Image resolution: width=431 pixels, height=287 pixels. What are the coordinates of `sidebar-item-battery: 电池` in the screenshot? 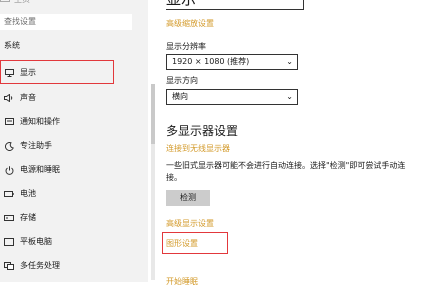 It's located at (74, 194).